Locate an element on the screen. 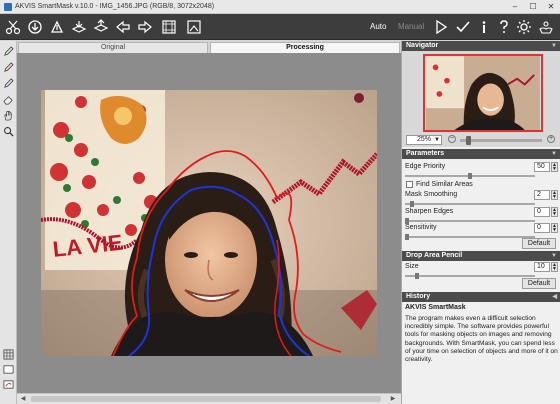 This screenshot has height=404, width=560. save-image-icon is located at coordinates (57, 27).